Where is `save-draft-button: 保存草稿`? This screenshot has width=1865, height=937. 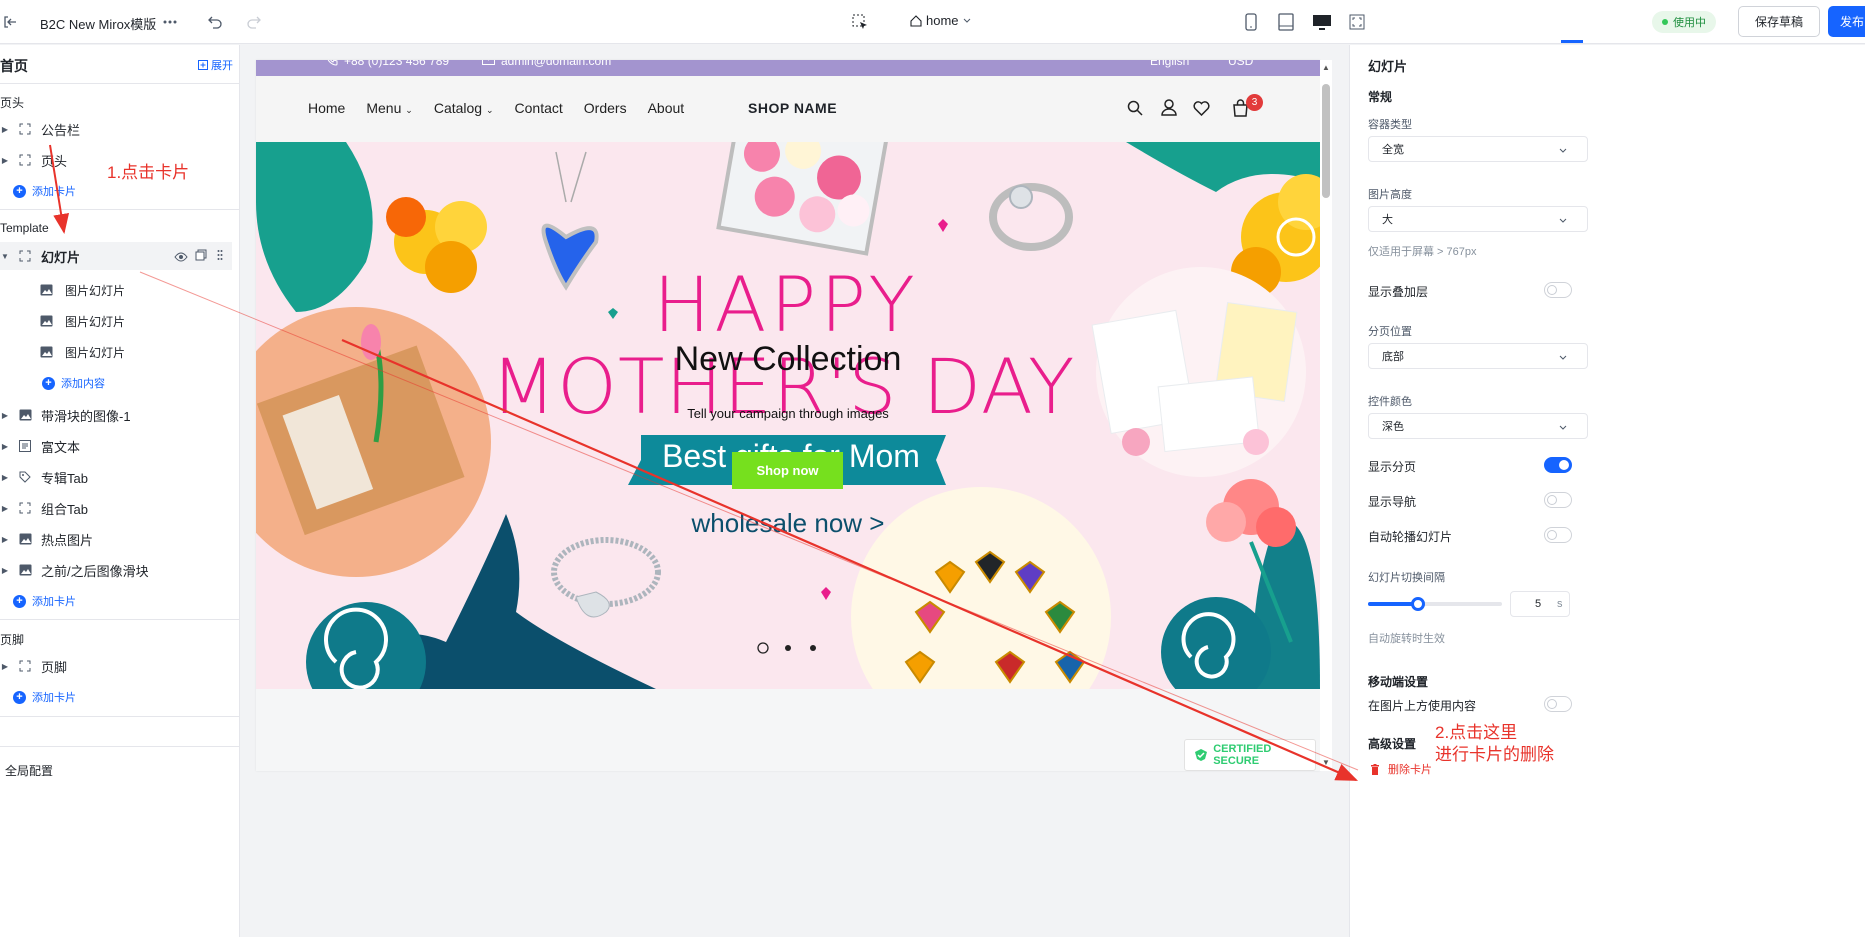 save-draft-button: 保存草稿 is located at coordinates (1779, 21).